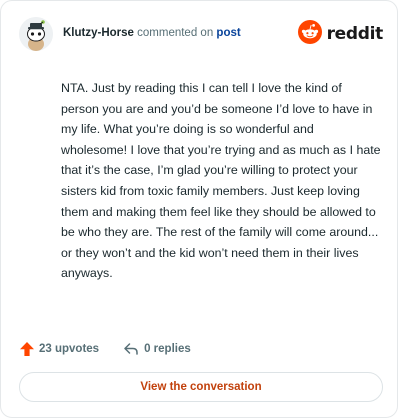  What do you see at coordinates (167, 349) in the screenshot?
I see `replies-count: 0 replies` at bounding box center [167, 349].